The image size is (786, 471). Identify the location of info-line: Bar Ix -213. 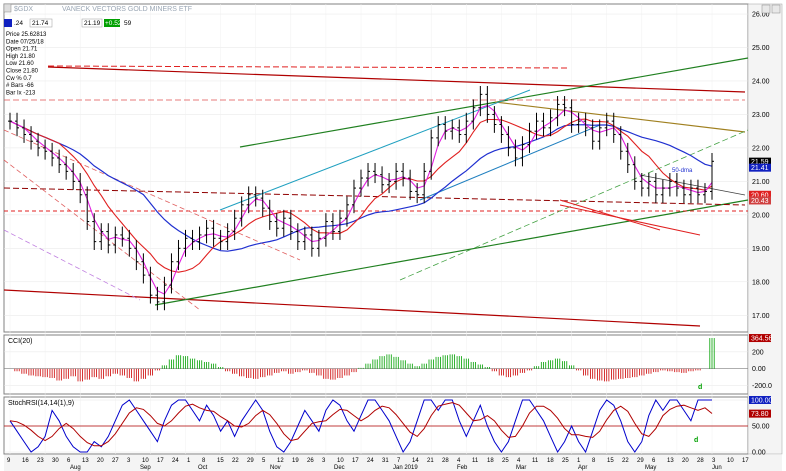
(21, 93).